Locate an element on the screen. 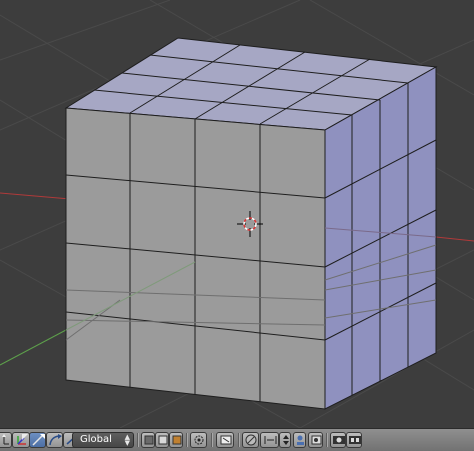 This screenshot has width=474, height=451. render-icon is located at coordinates (338, 440).